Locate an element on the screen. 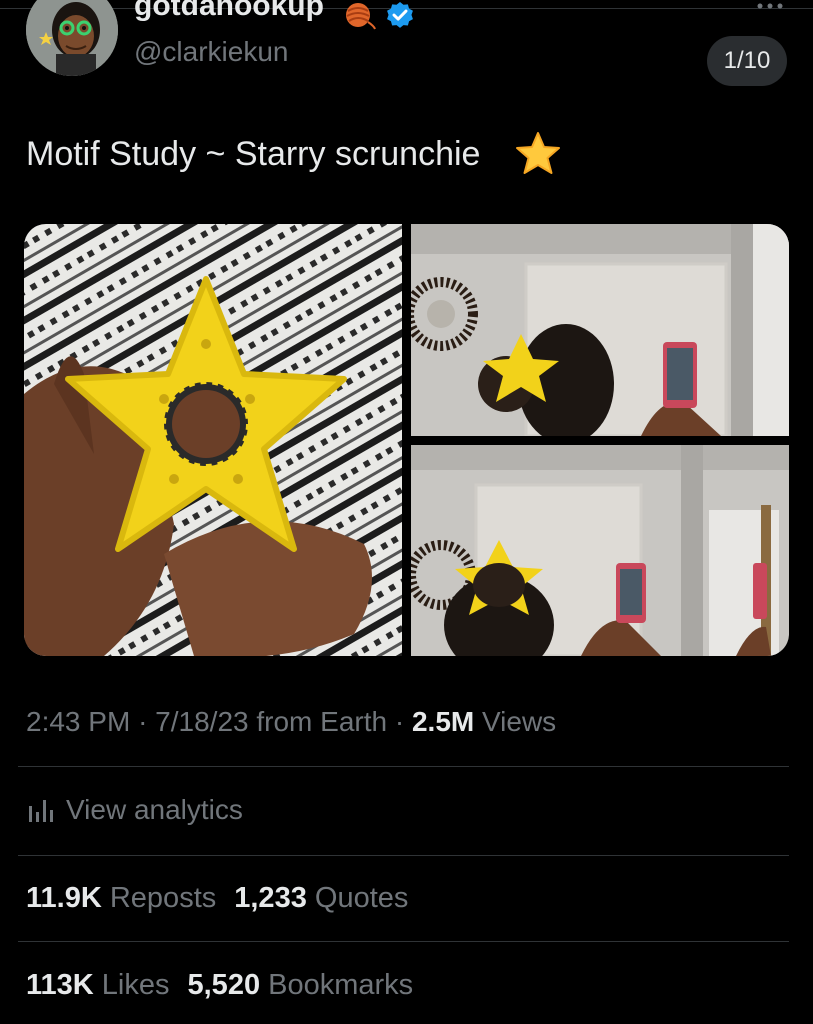 The height and width of the screenshot is (1024, 813). reposts-count: 11.9K is located at coordinates (64, 898).